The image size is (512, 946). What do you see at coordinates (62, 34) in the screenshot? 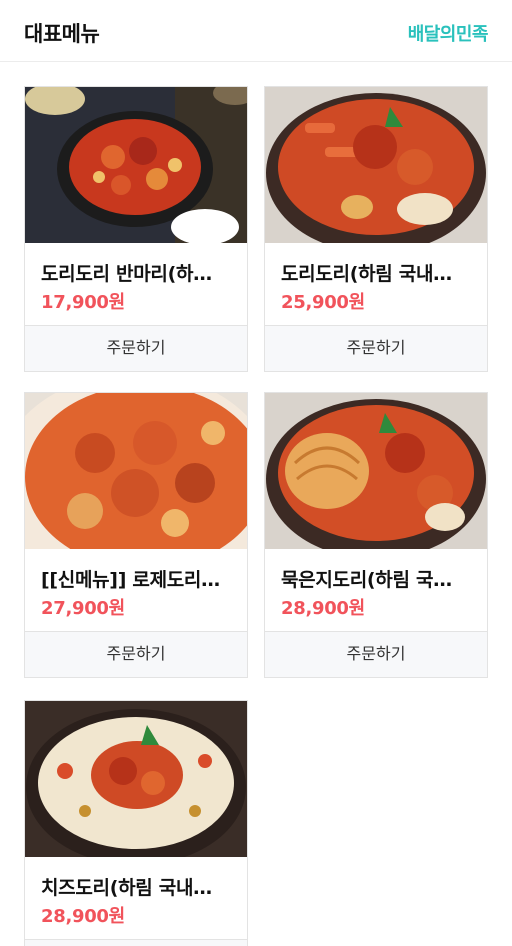
I see `section-title: 대표메뉴` at bounding box center [62, 34].